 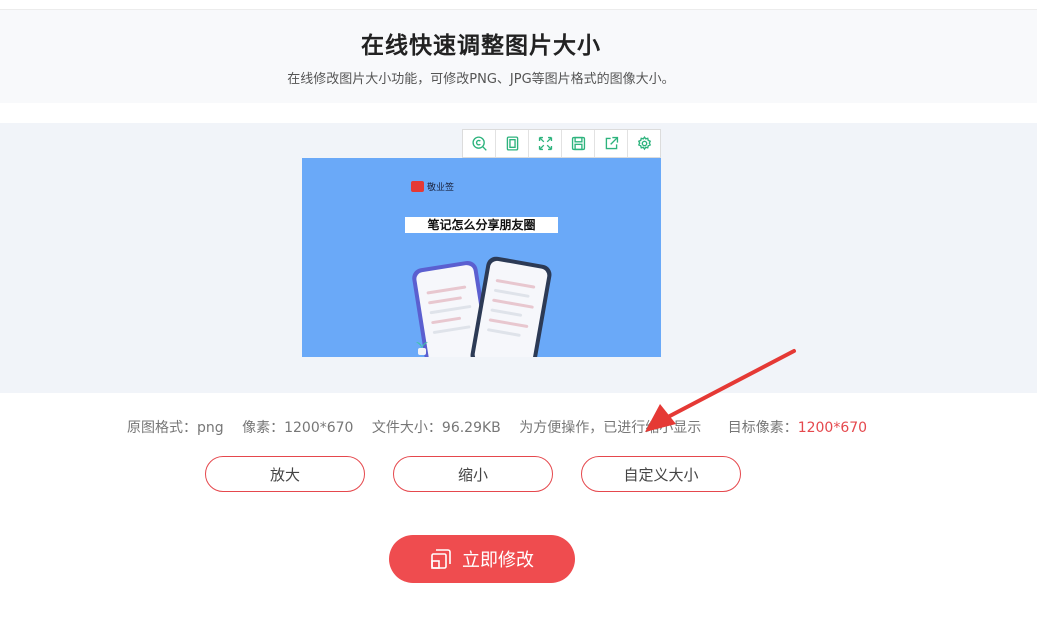 What do you see at coordinates (473, 474) in the screenshot?
I see `zoom-out-button: 缩小` at bounding box center [473, 474].